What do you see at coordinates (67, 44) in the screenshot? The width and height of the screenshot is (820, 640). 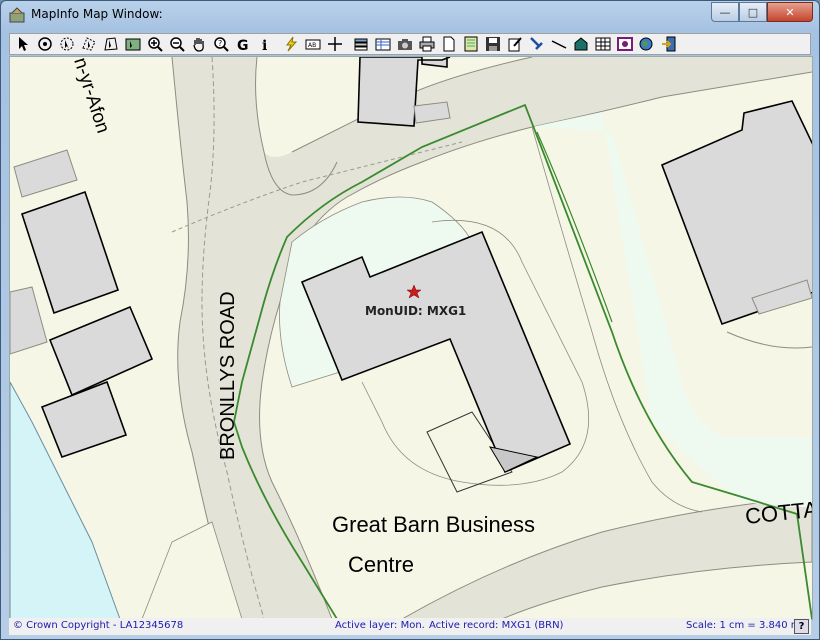 I see `marquee-select-icon` at bounding box center [67, 44].